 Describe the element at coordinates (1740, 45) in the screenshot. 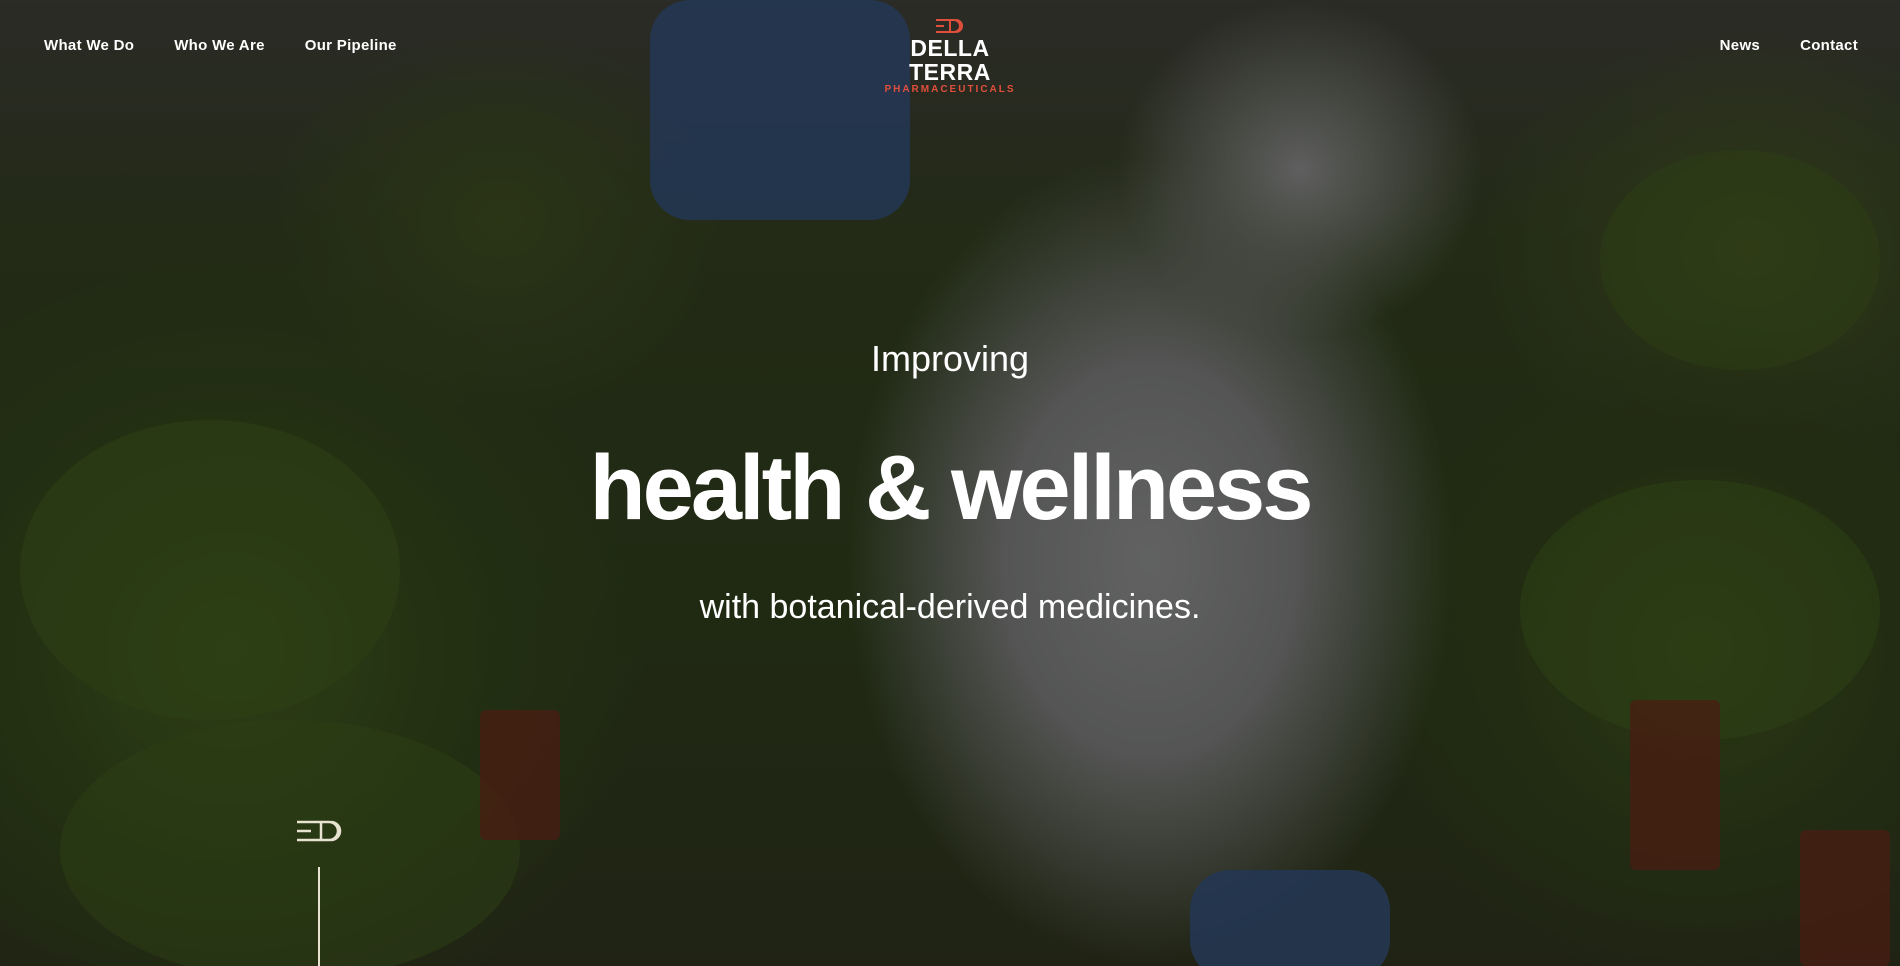

I see `nav-link-news: News` at that location.